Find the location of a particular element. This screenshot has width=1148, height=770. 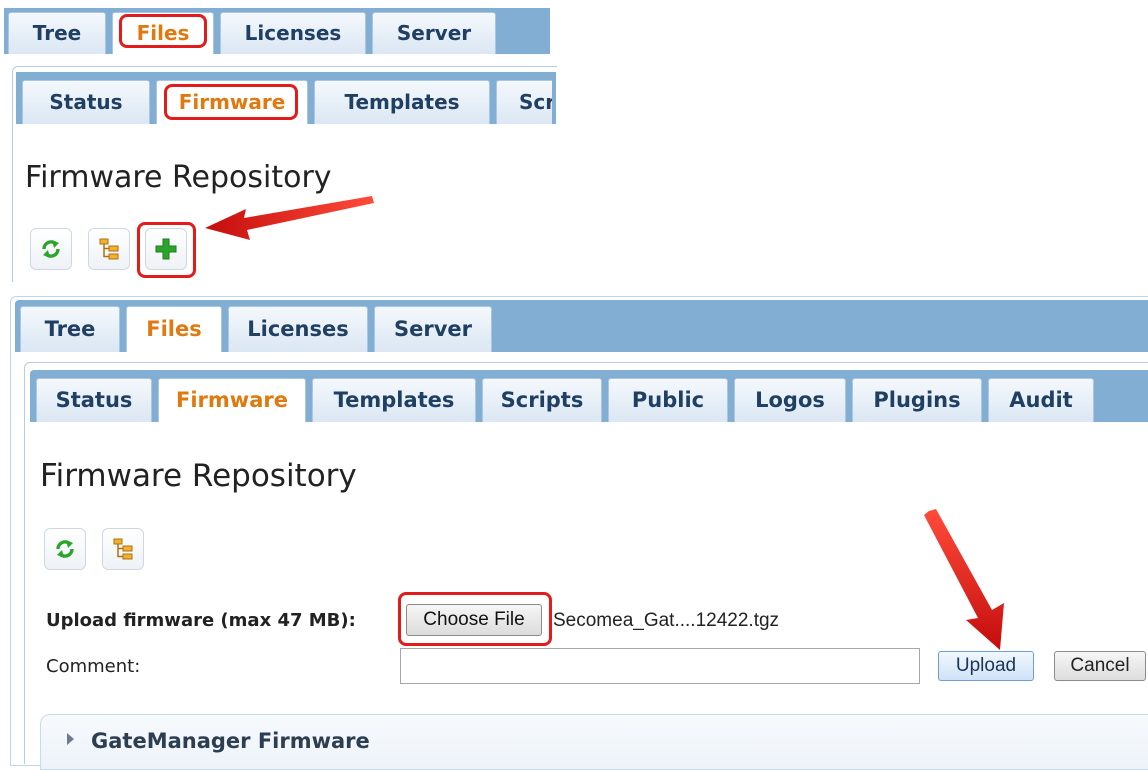

arrow-to-add-button is located at coordinates (289, 218).